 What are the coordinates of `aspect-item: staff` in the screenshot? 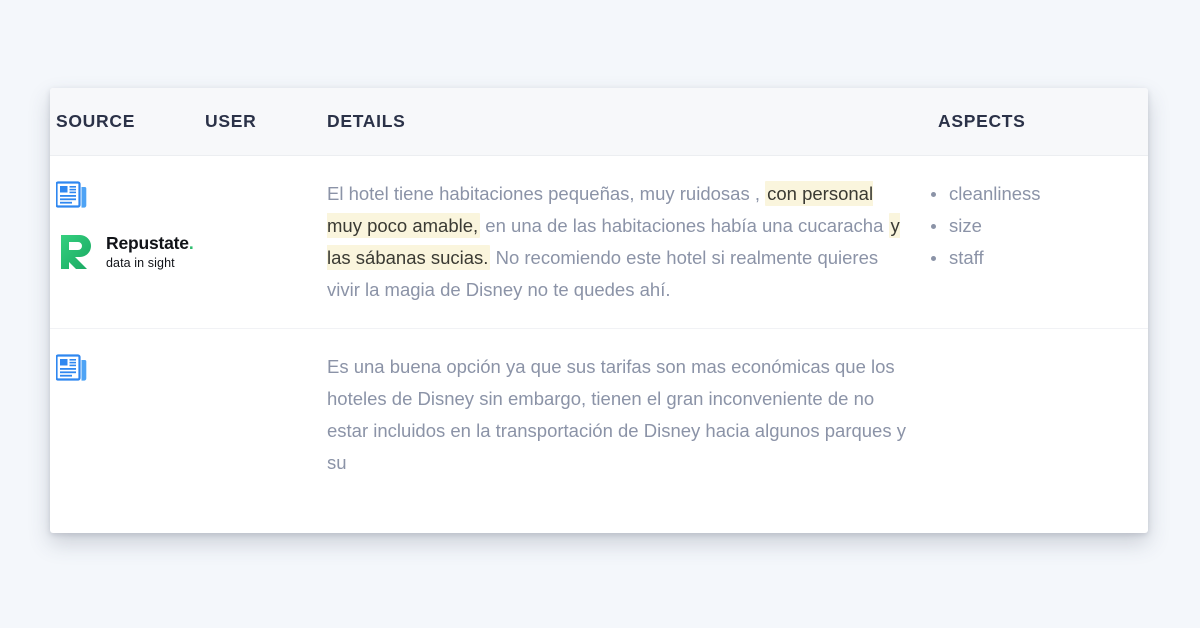 It's located at (1032, 258).